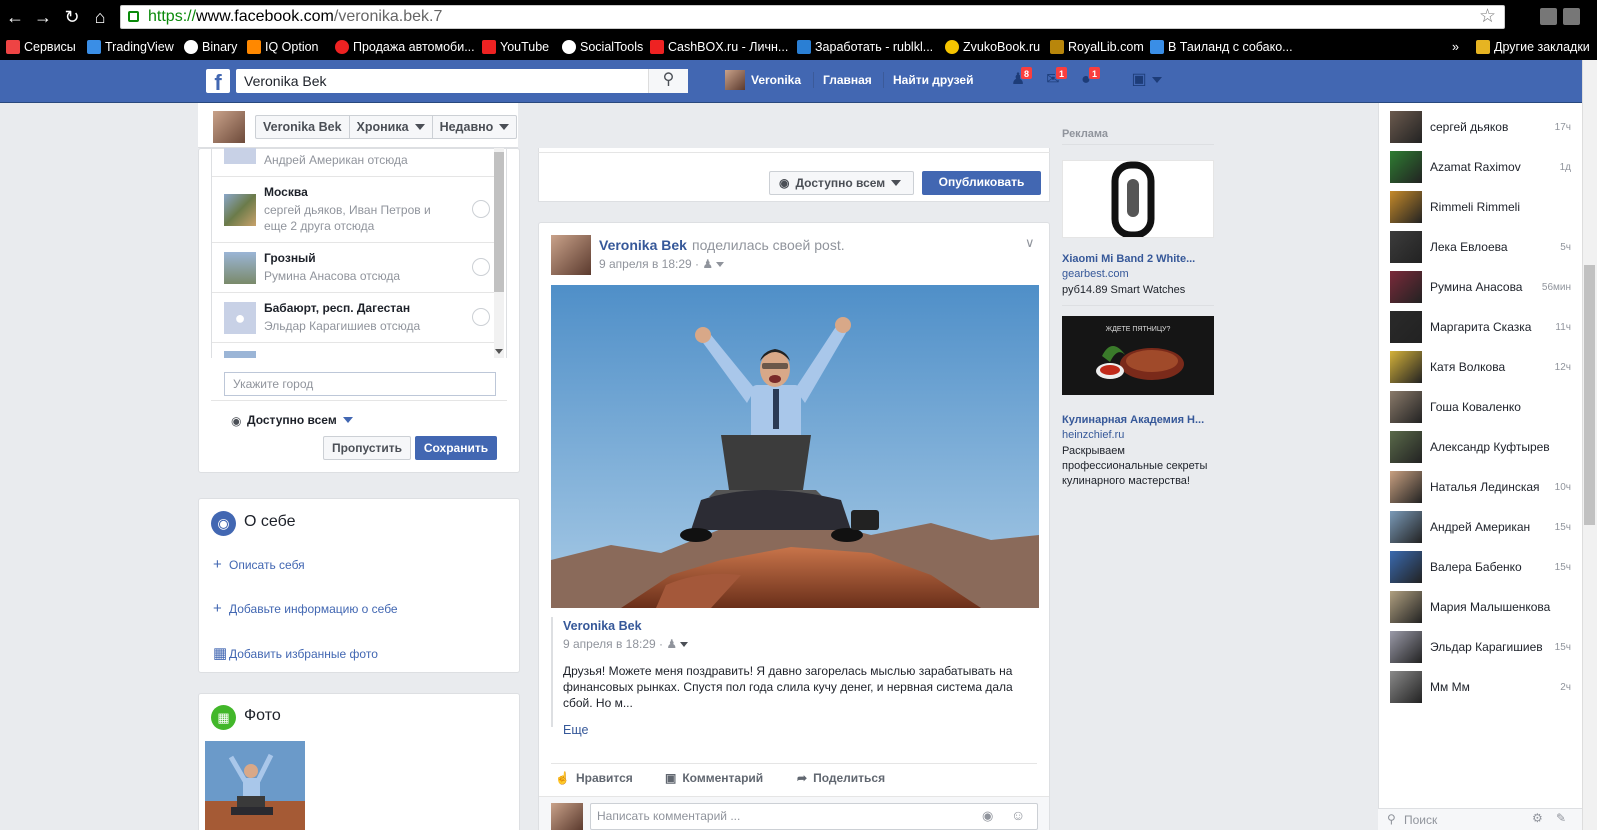  What do you see at coordinates (391, 127) in the screenshot?
I see `timeline-button: Хроника` at bounding box center [391, 127].